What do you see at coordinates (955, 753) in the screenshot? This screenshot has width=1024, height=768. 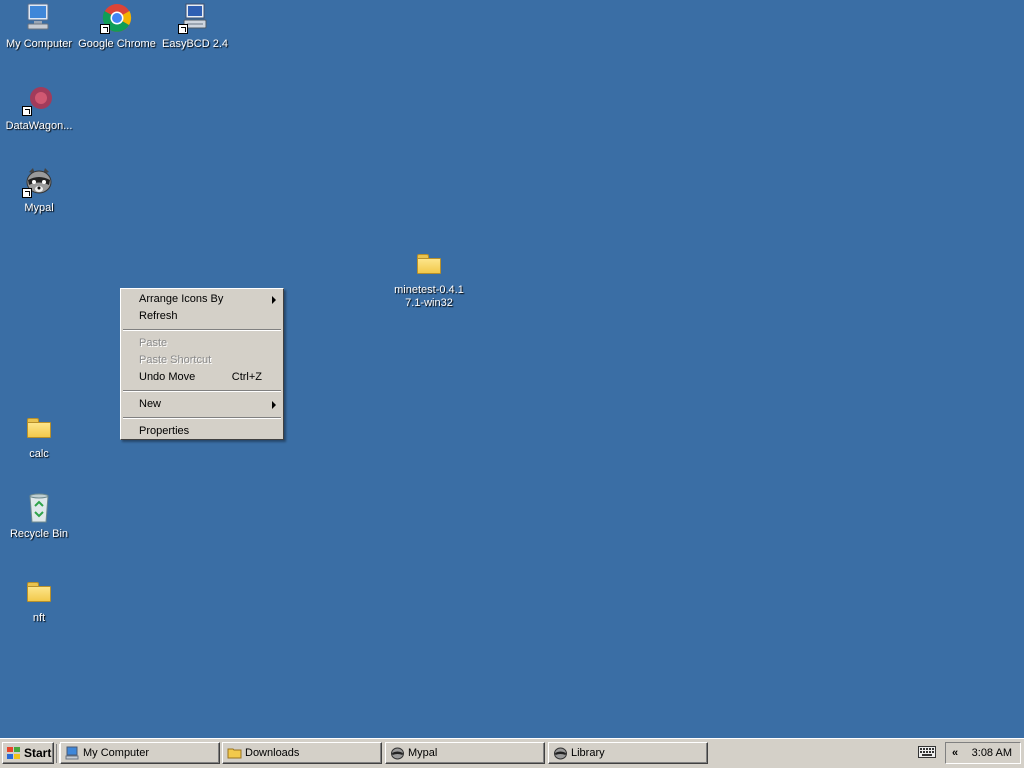 I see `show-hidden-icons-button: «` at bounding box center [955, 753].